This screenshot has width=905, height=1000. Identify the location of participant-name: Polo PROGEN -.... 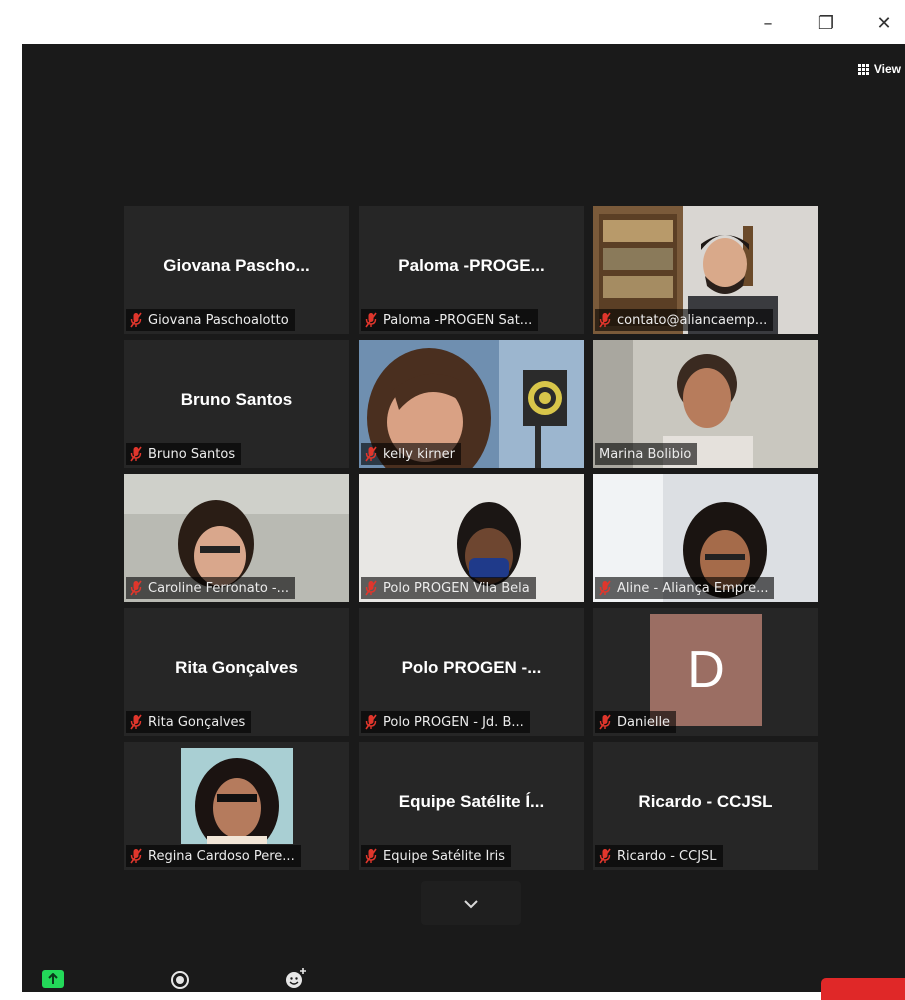
(471, 667).